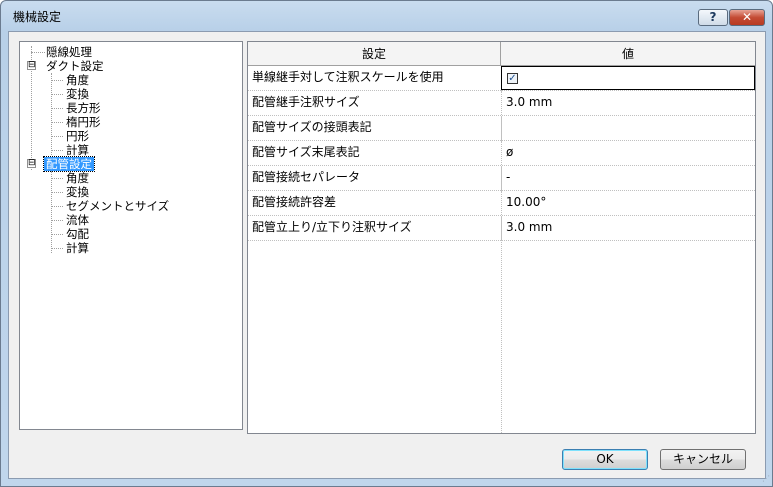 The height and width of the screenshot is (487, 773). Describe the element at coordinates (628, 54) in the screenshot. I see `column-header-value: 値` at that location.